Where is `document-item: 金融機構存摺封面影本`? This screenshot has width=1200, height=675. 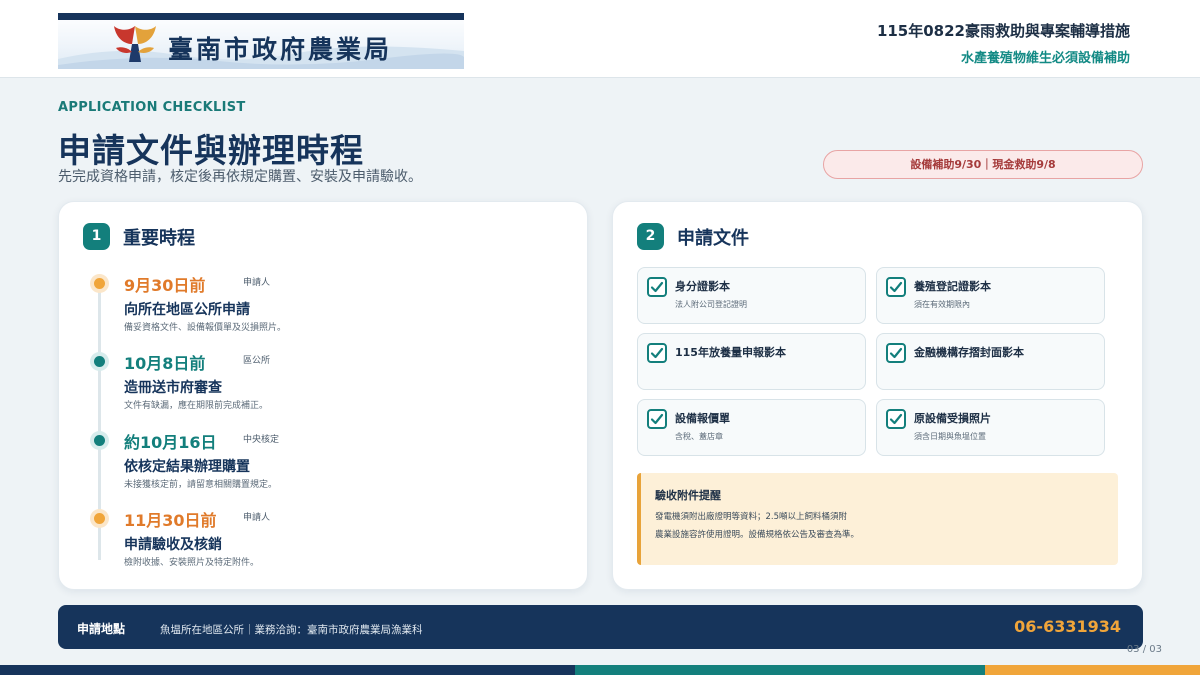
document-item: 金融機構存摺封面影本 is located at coordinates (990, 361).